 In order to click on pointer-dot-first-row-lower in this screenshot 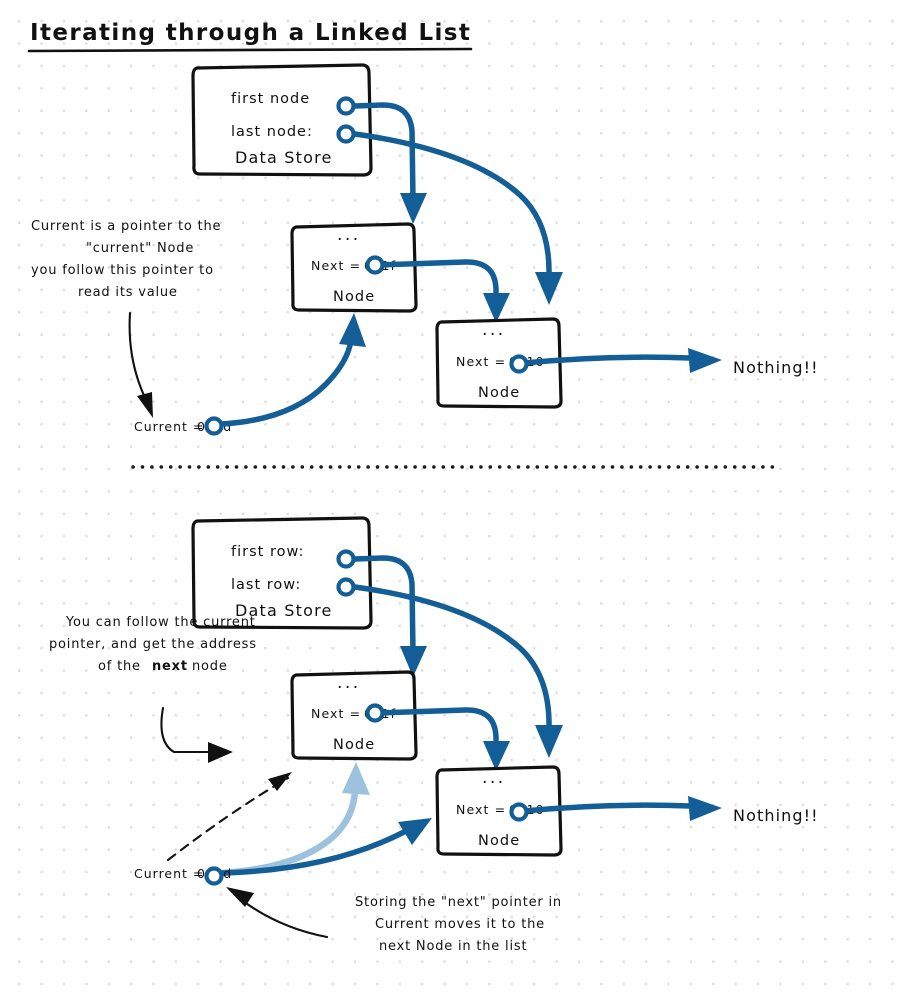, I will do `click(346, 559)`.